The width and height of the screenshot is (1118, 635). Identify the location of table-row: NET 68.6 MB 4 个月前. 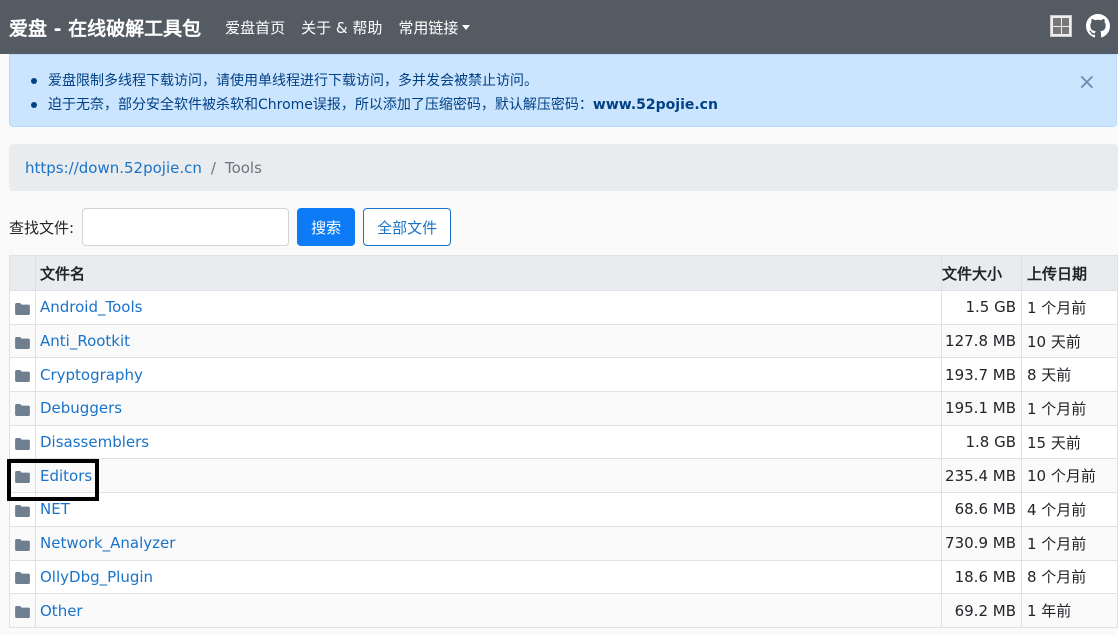
(563, 509).